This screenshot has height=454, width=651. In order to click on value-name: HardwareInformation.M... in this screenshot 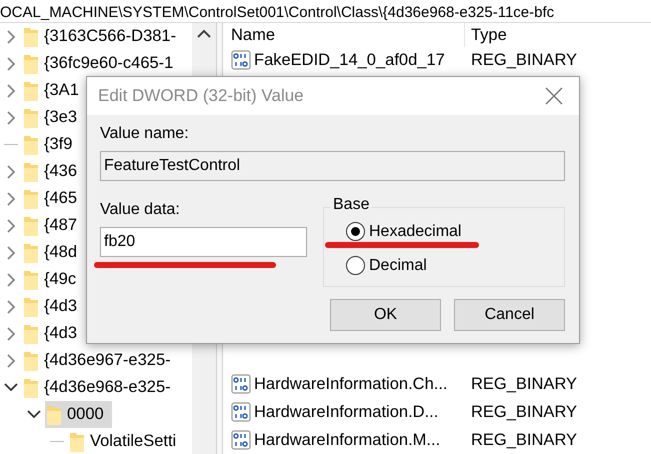, I will do `click(348, 440)`.